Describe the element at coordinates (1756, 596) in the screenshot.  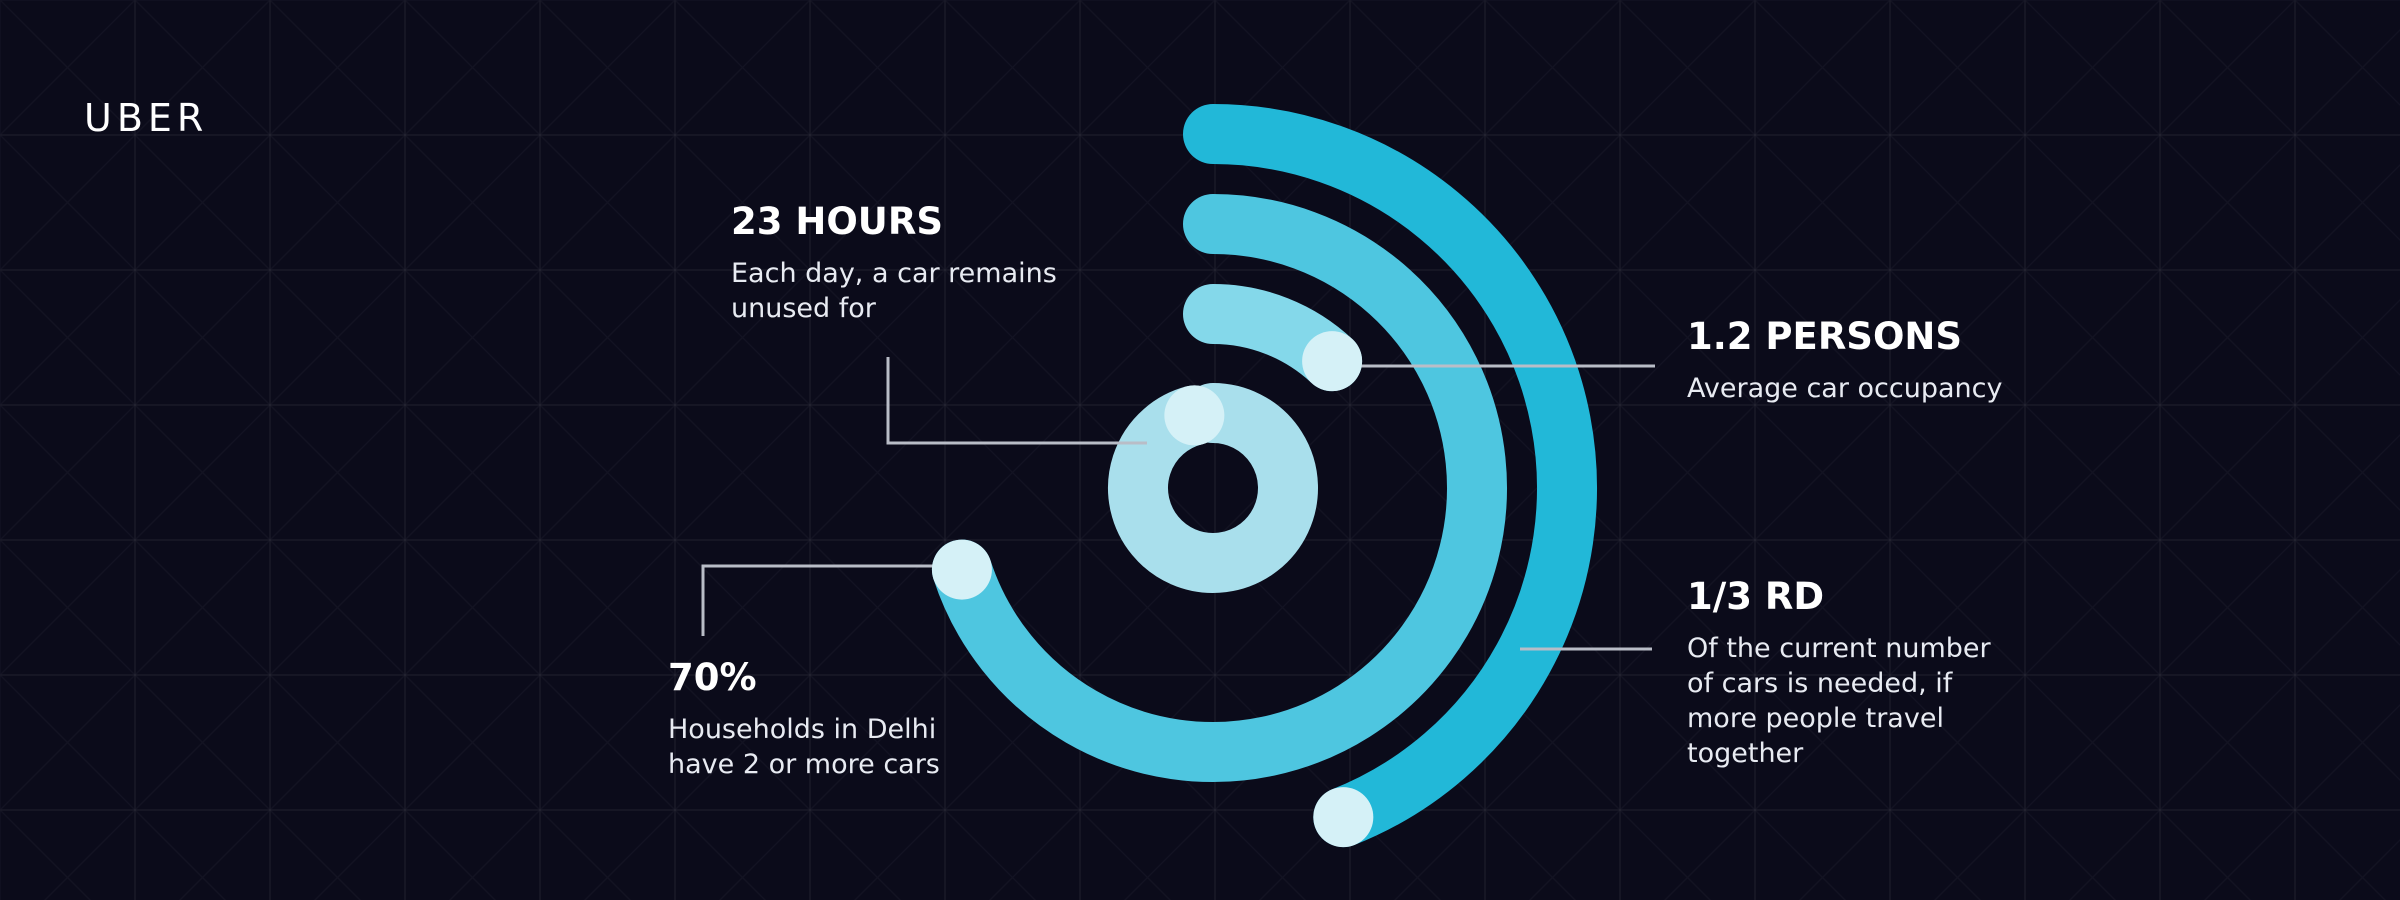
I see `callout-rd-title: 1/3 RD` at that location.